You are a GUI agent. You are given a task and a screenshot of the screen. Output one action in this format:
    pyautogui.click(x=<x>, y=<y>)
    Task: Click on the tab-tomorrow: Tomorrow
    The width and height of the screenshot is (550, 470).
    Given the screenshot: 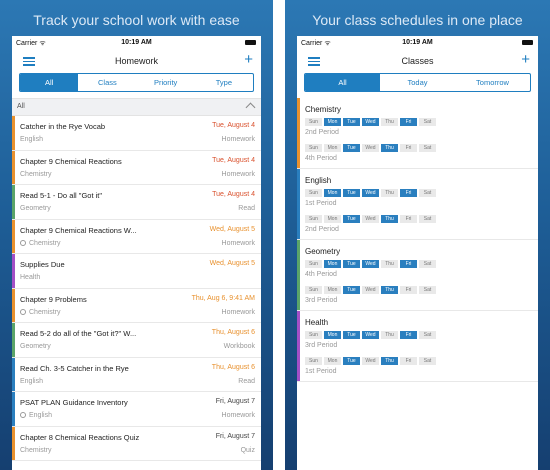 What is the action you would take?
    pyautogui.click(x=492, y=82)
    